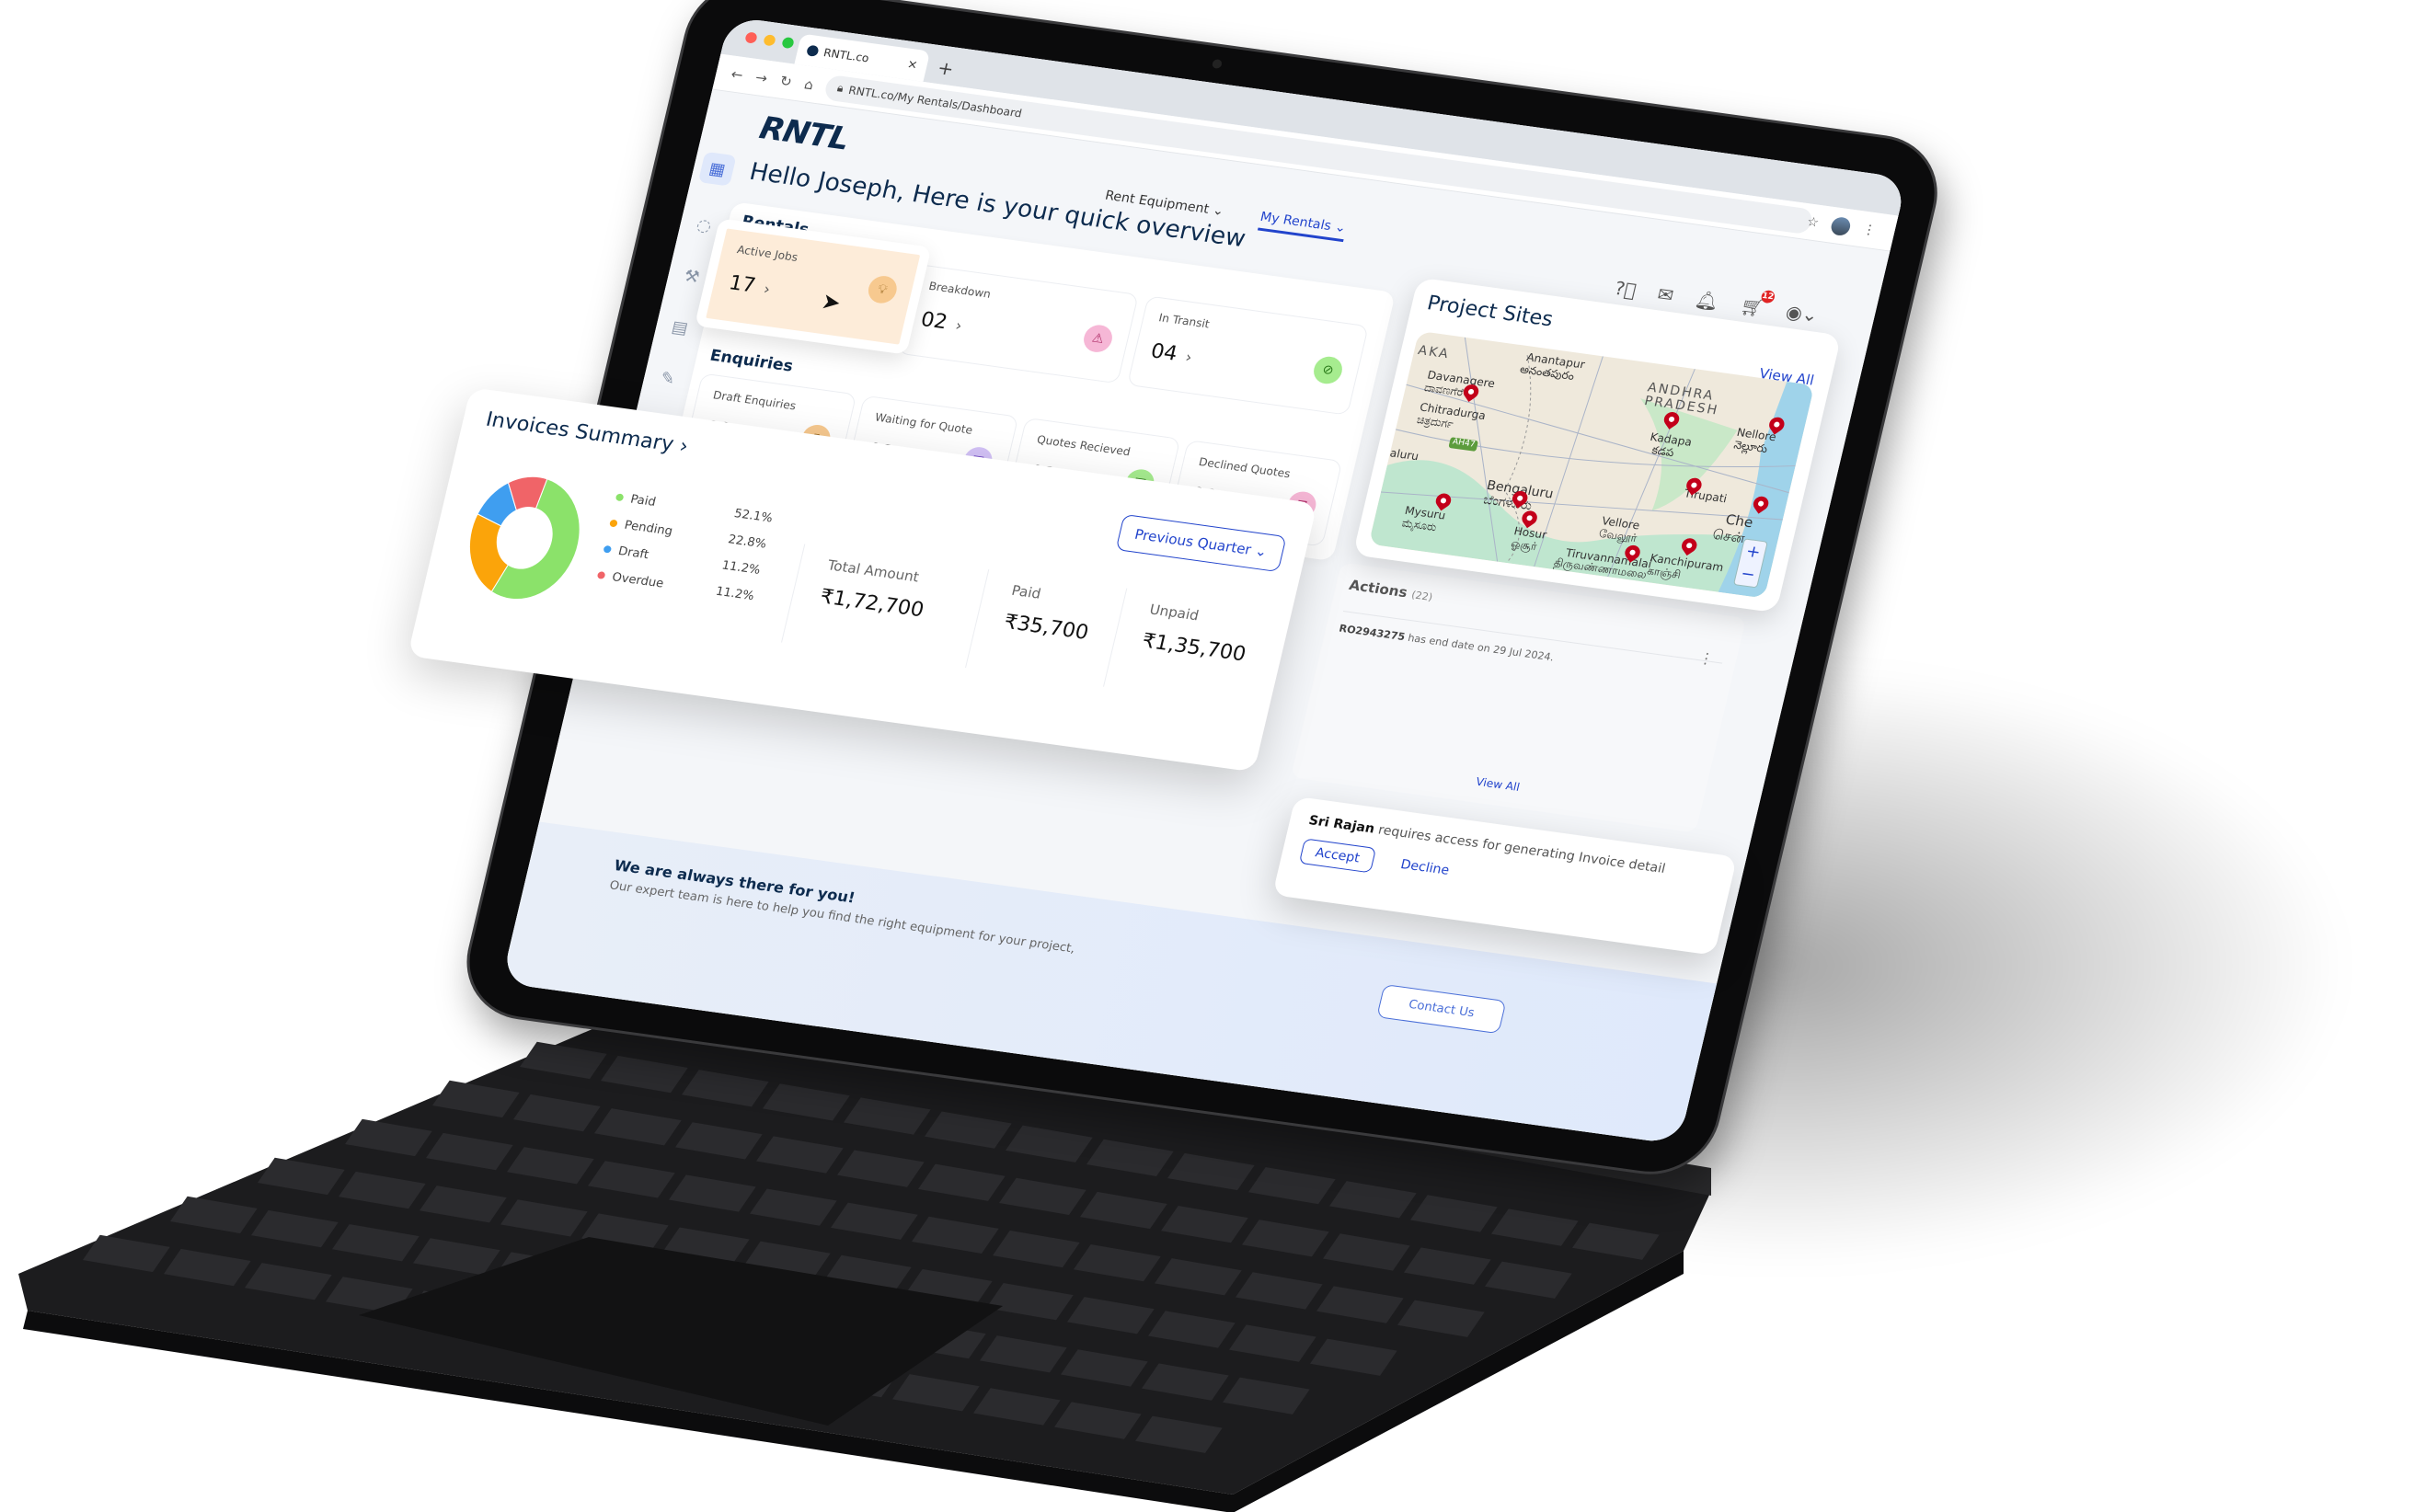 This screenshot has height=1512, width=2414. Describe the element at coordinates (751, 37) in the screenshot. I see `close-window-button` at that location.